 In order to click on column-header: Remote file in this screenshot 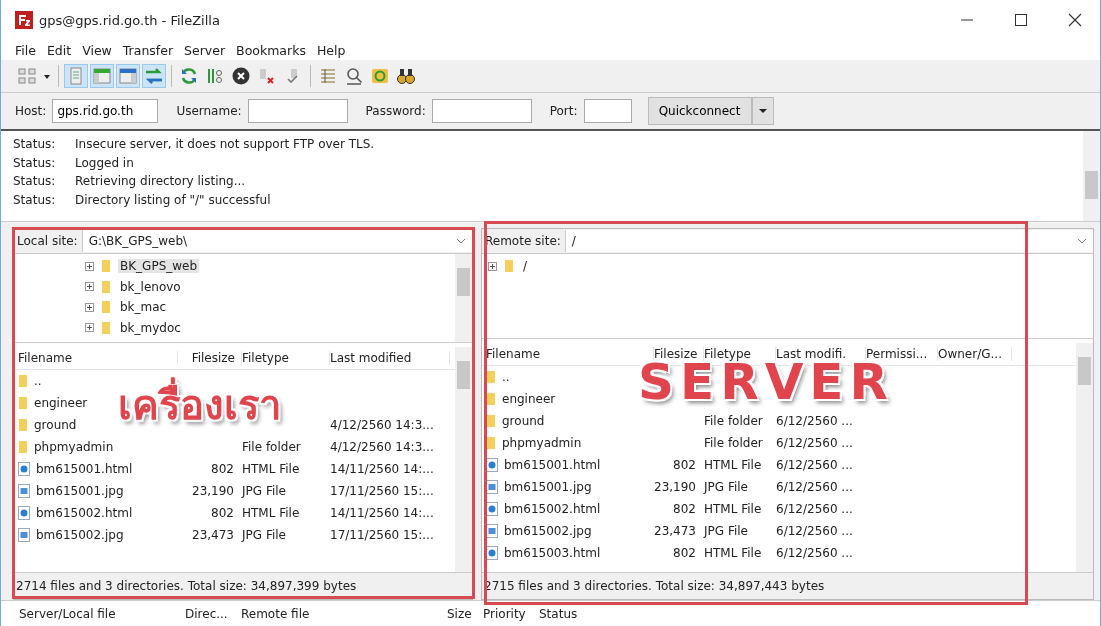, I will do `click(344, 613)`.